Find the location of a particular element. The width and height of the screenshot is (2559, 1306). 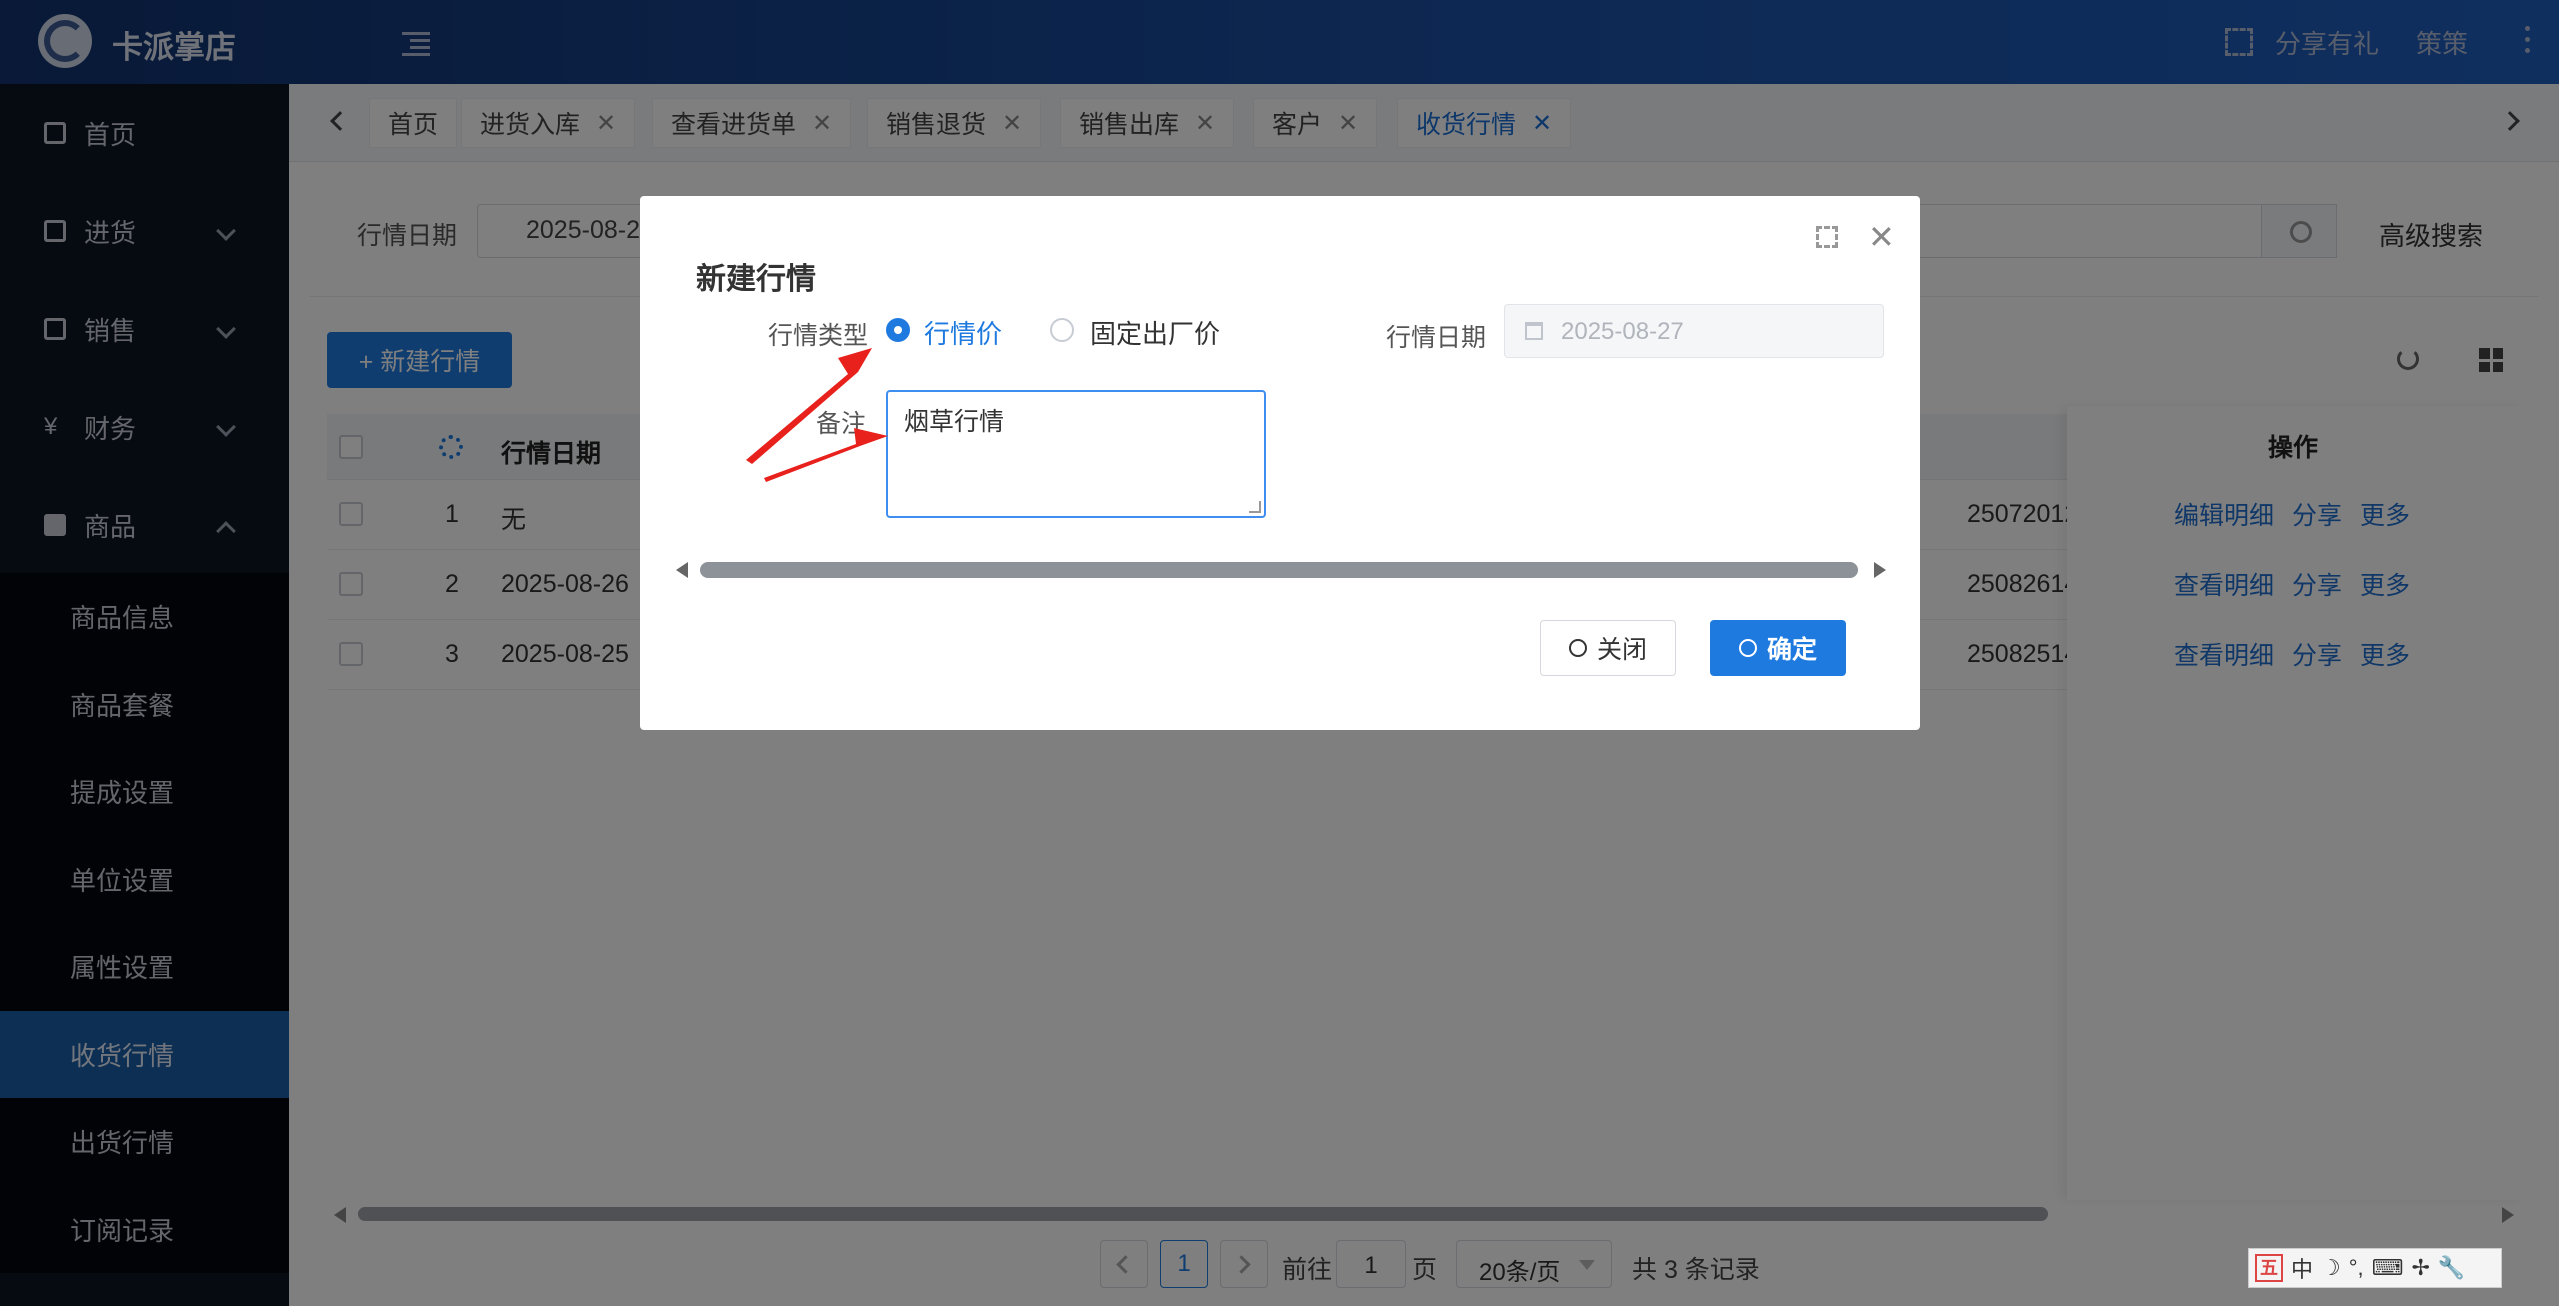

quote-date-value: 2025-08-27 is located at coordinates (1622, 331).